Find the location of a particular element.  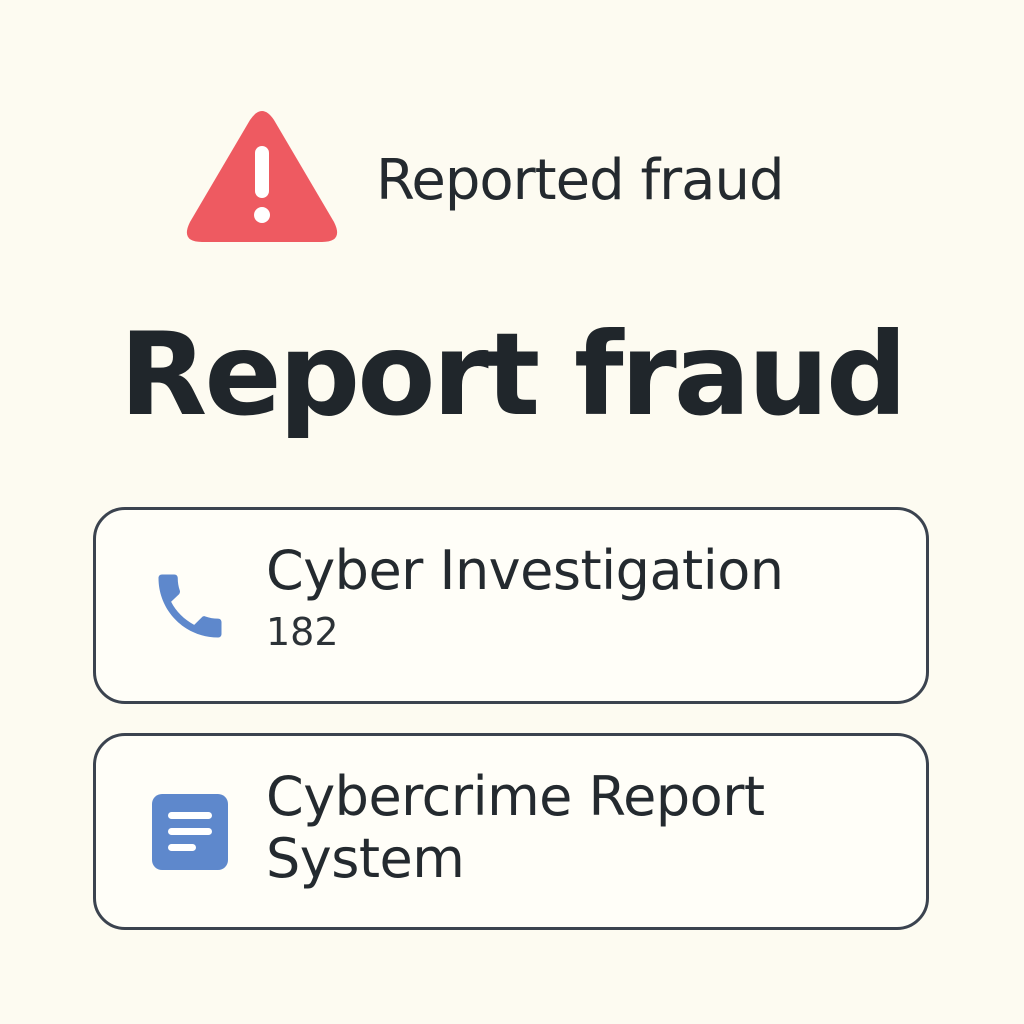

page-title: Report fraud is located at coordinates (513, 374).